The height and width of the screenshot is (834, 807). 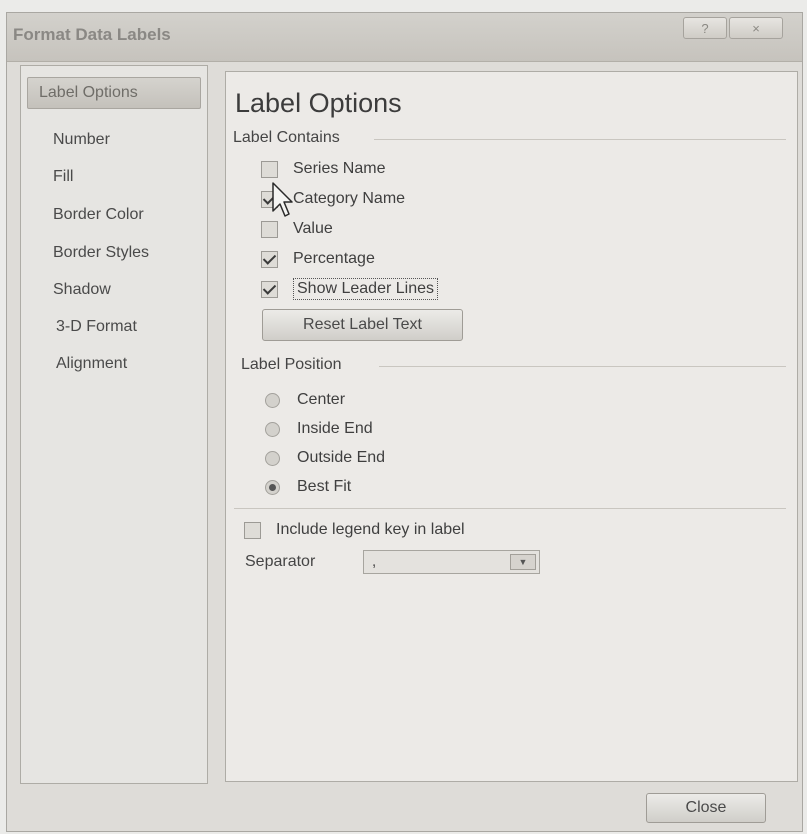 I want to click on nav-item-label: Alignment, so click(x=92, y=363).